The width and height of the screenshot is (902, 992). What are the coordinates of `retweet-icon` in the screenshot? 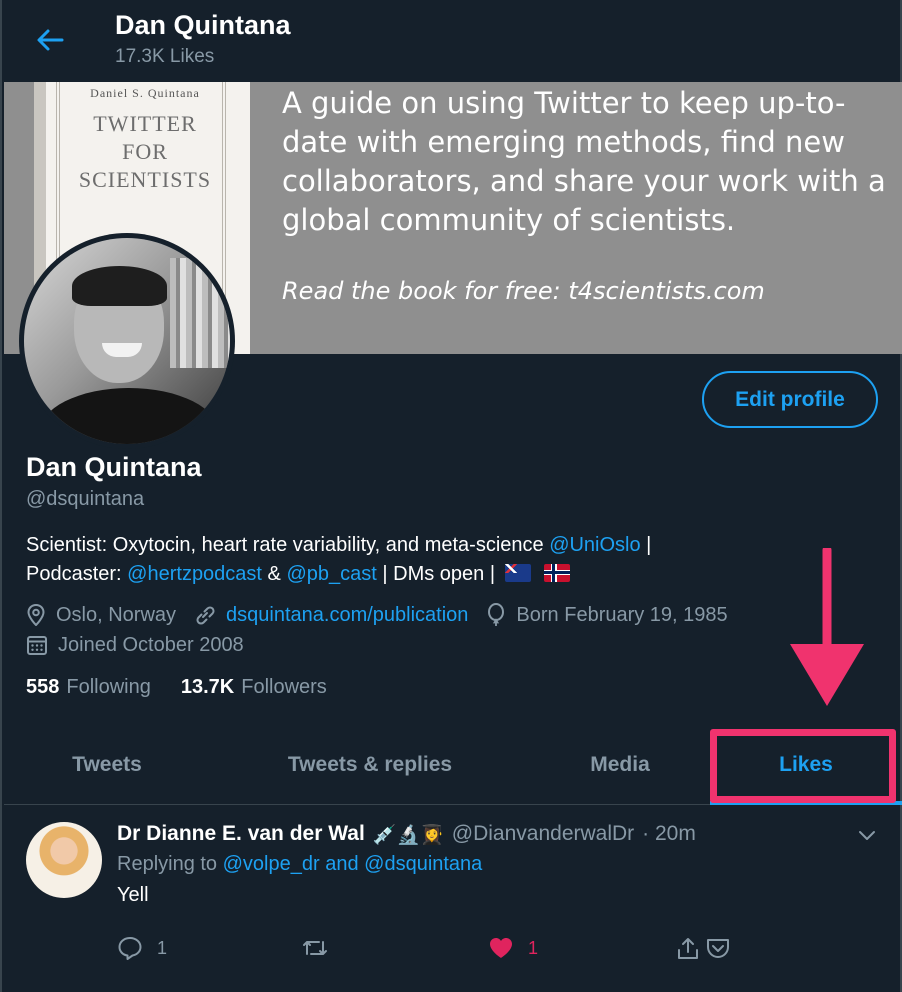 It's located at (315, 948).